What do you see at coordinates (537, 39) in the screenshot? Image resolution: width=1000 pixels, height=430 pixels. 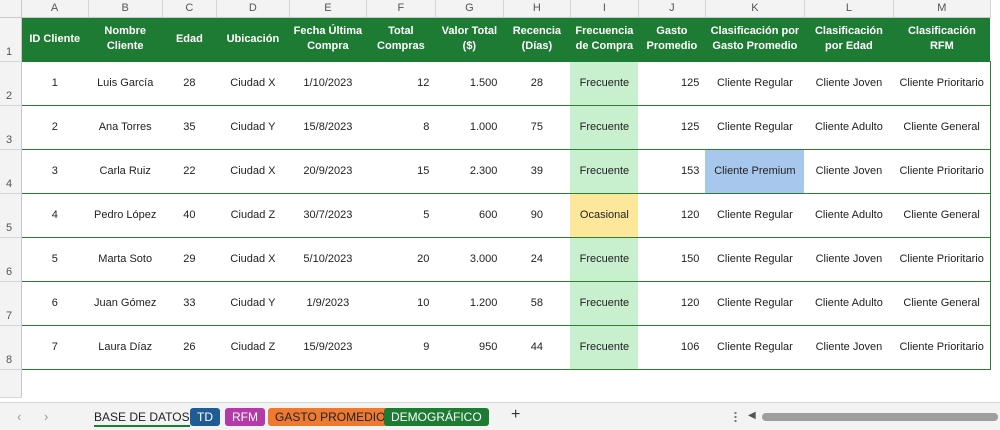 I see `header-cell-recencia: Recencia (Días)` at bounding box center [537, 39].